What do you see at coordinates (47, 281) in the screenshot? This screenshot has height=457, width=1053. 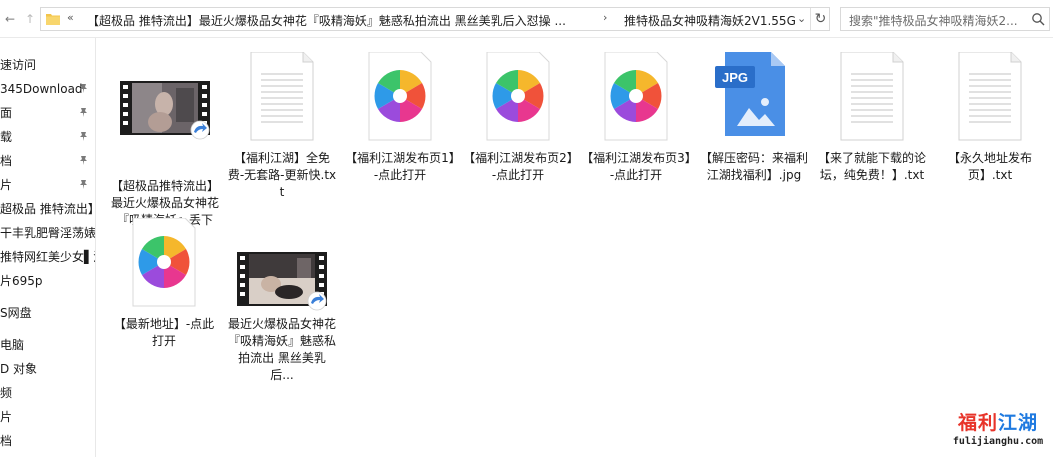 I see `sidebar-item-folder-4: 片695p` at bounding box center [47, 281].